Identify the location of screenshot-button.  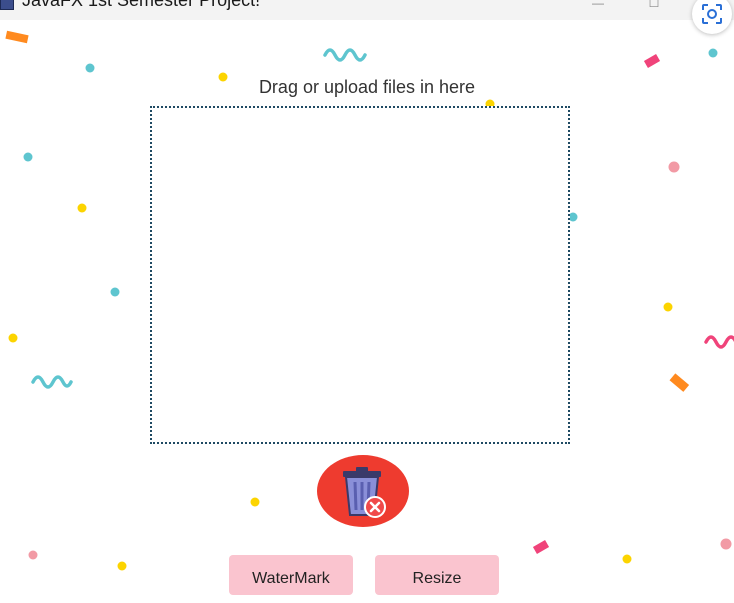
(712, 17).